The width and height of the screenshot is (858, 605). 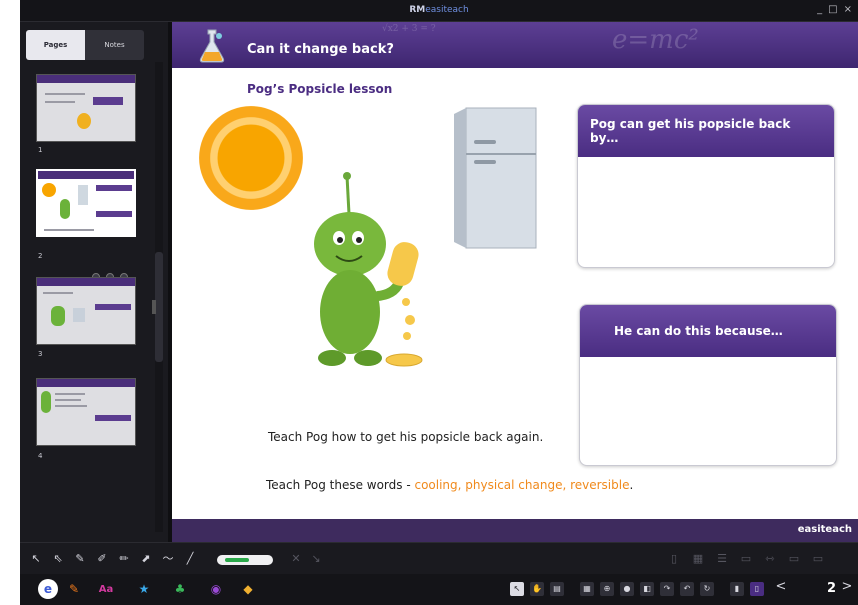 What do you see at coordinates (655, 40) in the screenshot?
I see `header-equation: e=mc²` at bounding box center [655, 40].